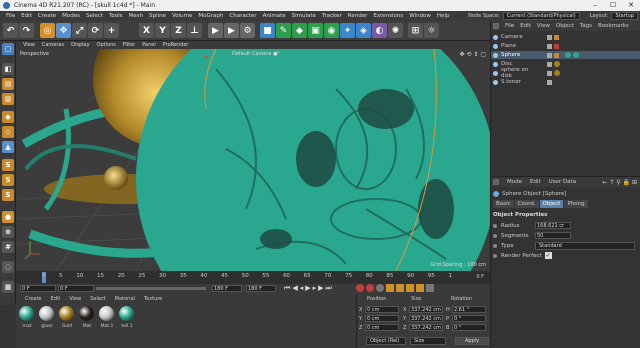 The height and width of the screenshot is (348, 640). What do you see at coordinates (586, 26) in the screenshot?
I see `object-menu-tags: Tags` at bounding box center [586, 26].